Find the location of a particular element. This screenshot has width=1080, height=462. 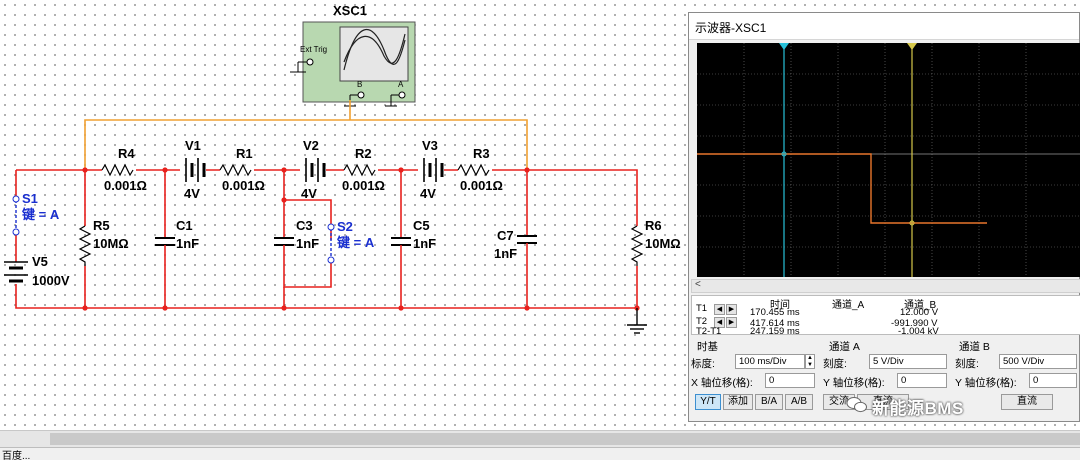

scroll-left-icon: < is located at coordinates (698, 284).